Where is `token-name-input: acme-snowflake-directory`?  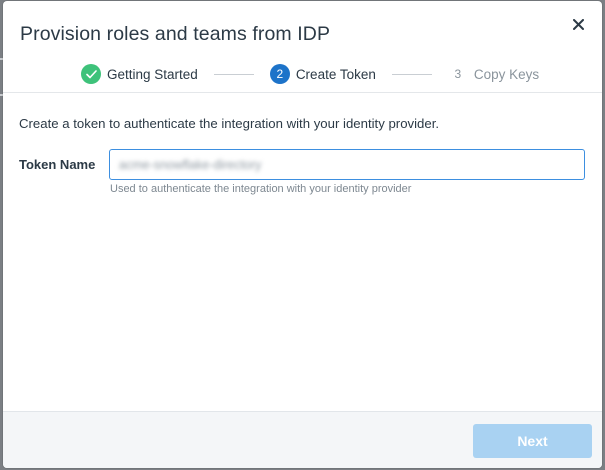 token-name-input: acme-snowflake-directory is located at coordinates (347, 164).